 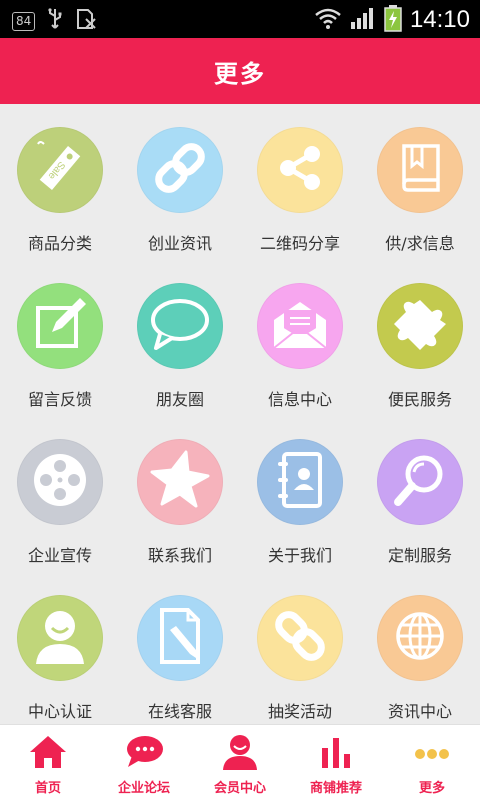 I want to click on grid-item-label: 二维码分享, so click(x=299, y=243).